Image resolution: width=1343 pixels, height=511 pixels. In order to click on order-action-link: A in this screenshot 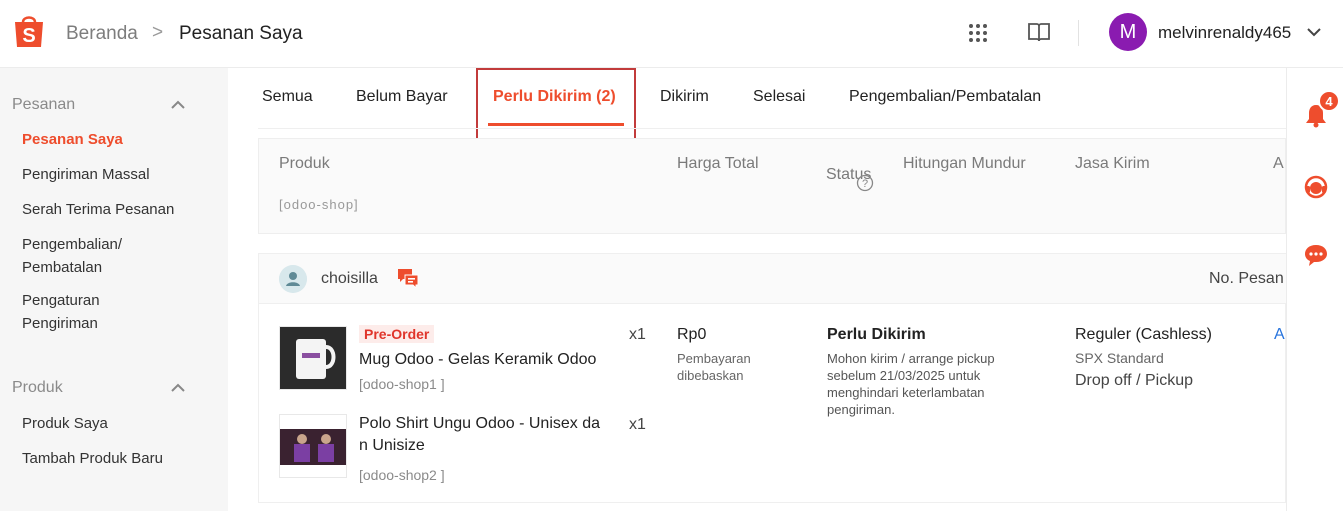, I will do `click(1279, 335)`.